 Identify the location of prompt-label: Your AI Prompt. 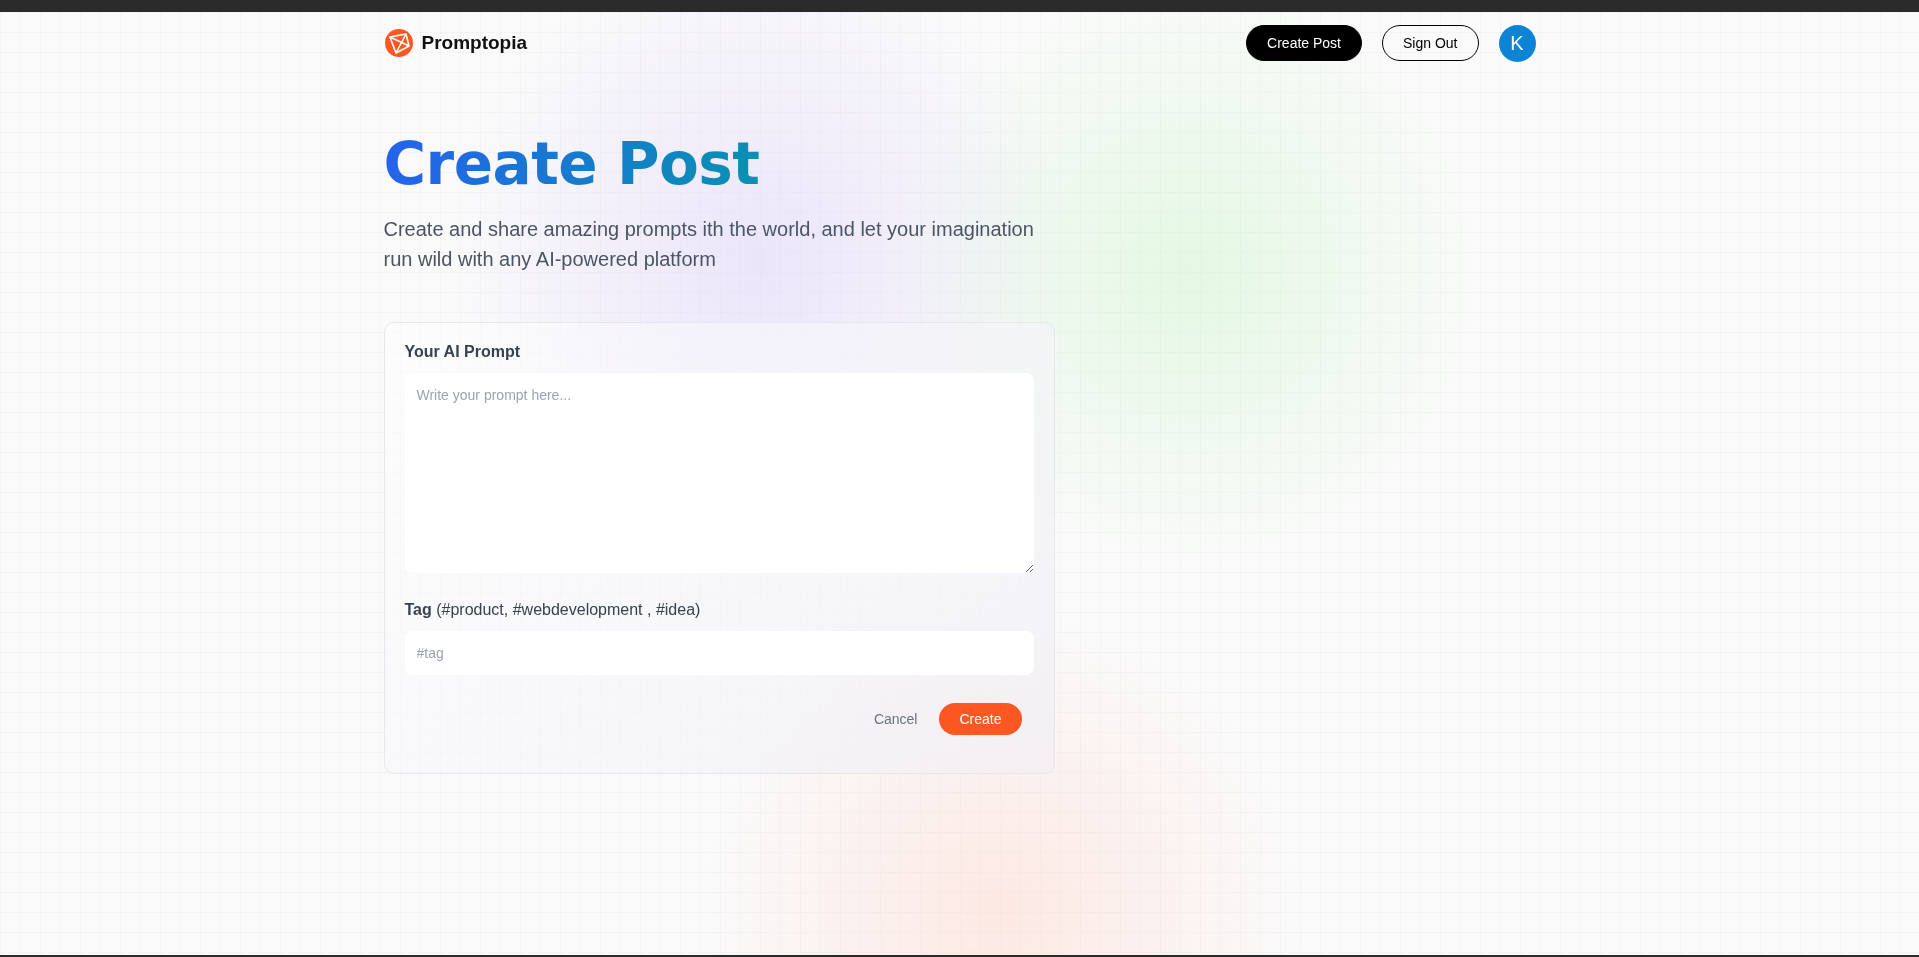
(463, 352).